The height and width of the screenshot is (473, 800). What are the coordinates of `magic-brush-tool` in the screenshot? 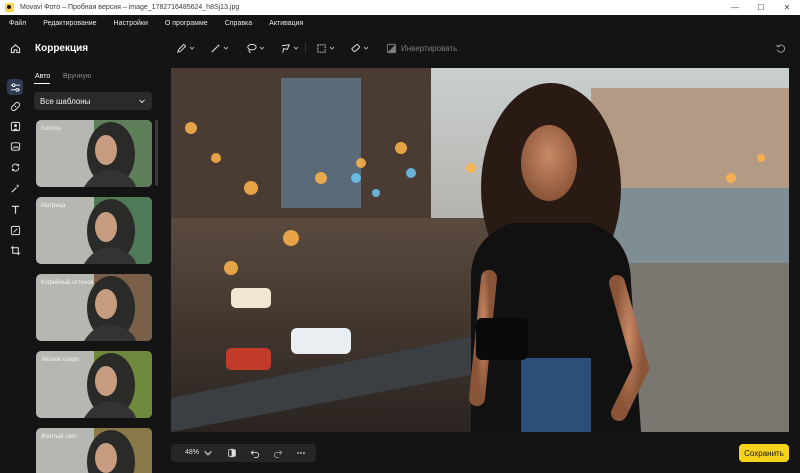 It's located at (219, 48).